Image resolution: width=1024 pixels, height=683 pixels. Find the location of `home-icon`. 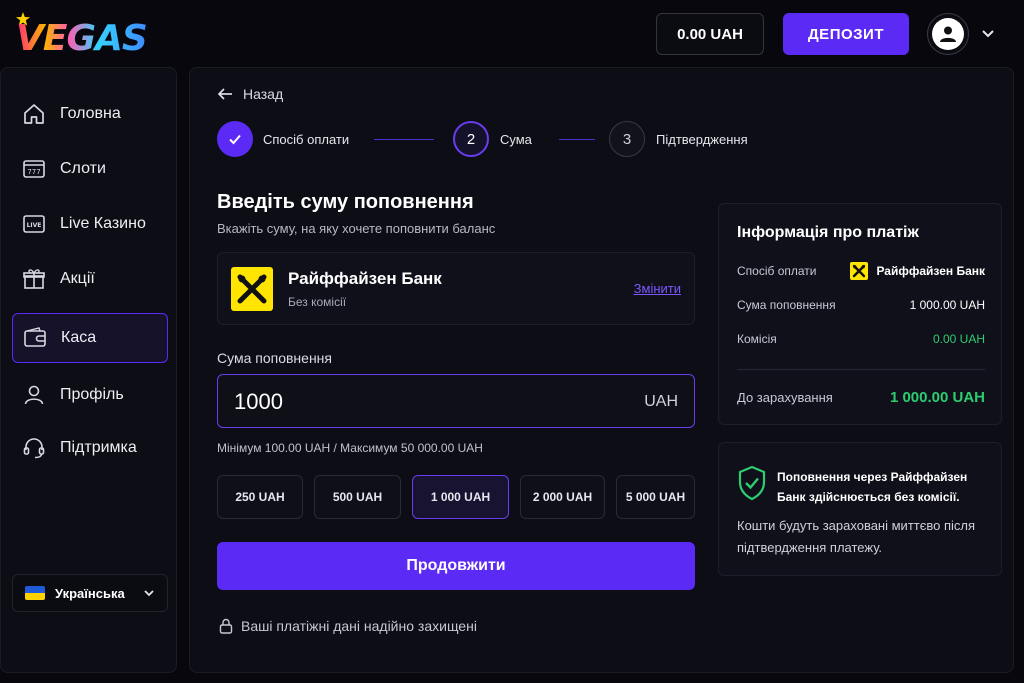

home-icon is located at coordinates (34, 114).